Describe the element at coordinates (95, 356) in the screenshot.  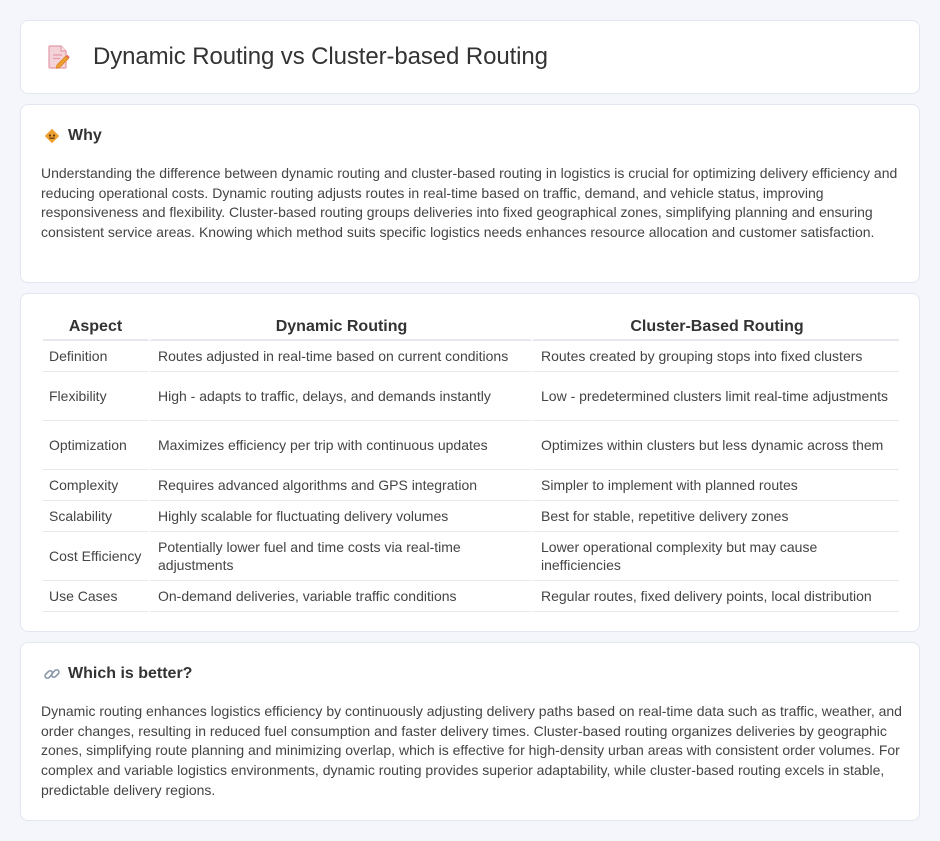
I see `aspect-cell: Definition` at that location.